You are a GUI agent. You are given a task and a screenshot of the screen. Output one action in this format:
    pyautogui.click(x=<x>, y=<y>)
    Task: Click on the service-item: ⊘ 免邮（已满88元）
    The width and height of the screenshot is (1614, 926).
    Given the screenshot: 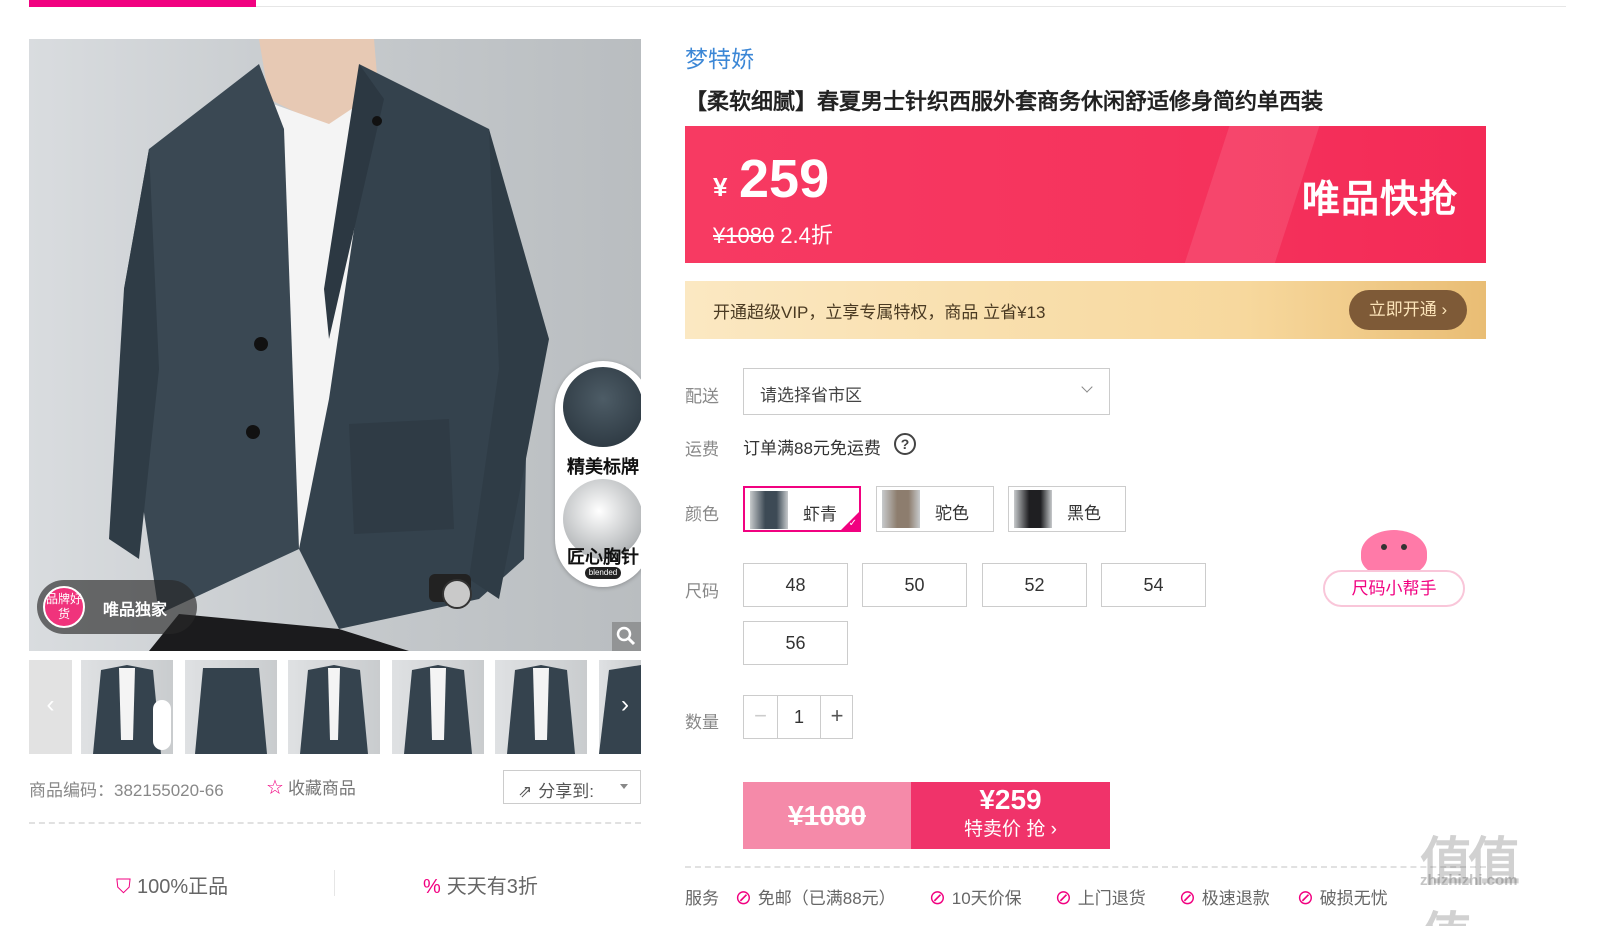 What is the action you would take?
    pyautogui.click(x=815, y=898)
    